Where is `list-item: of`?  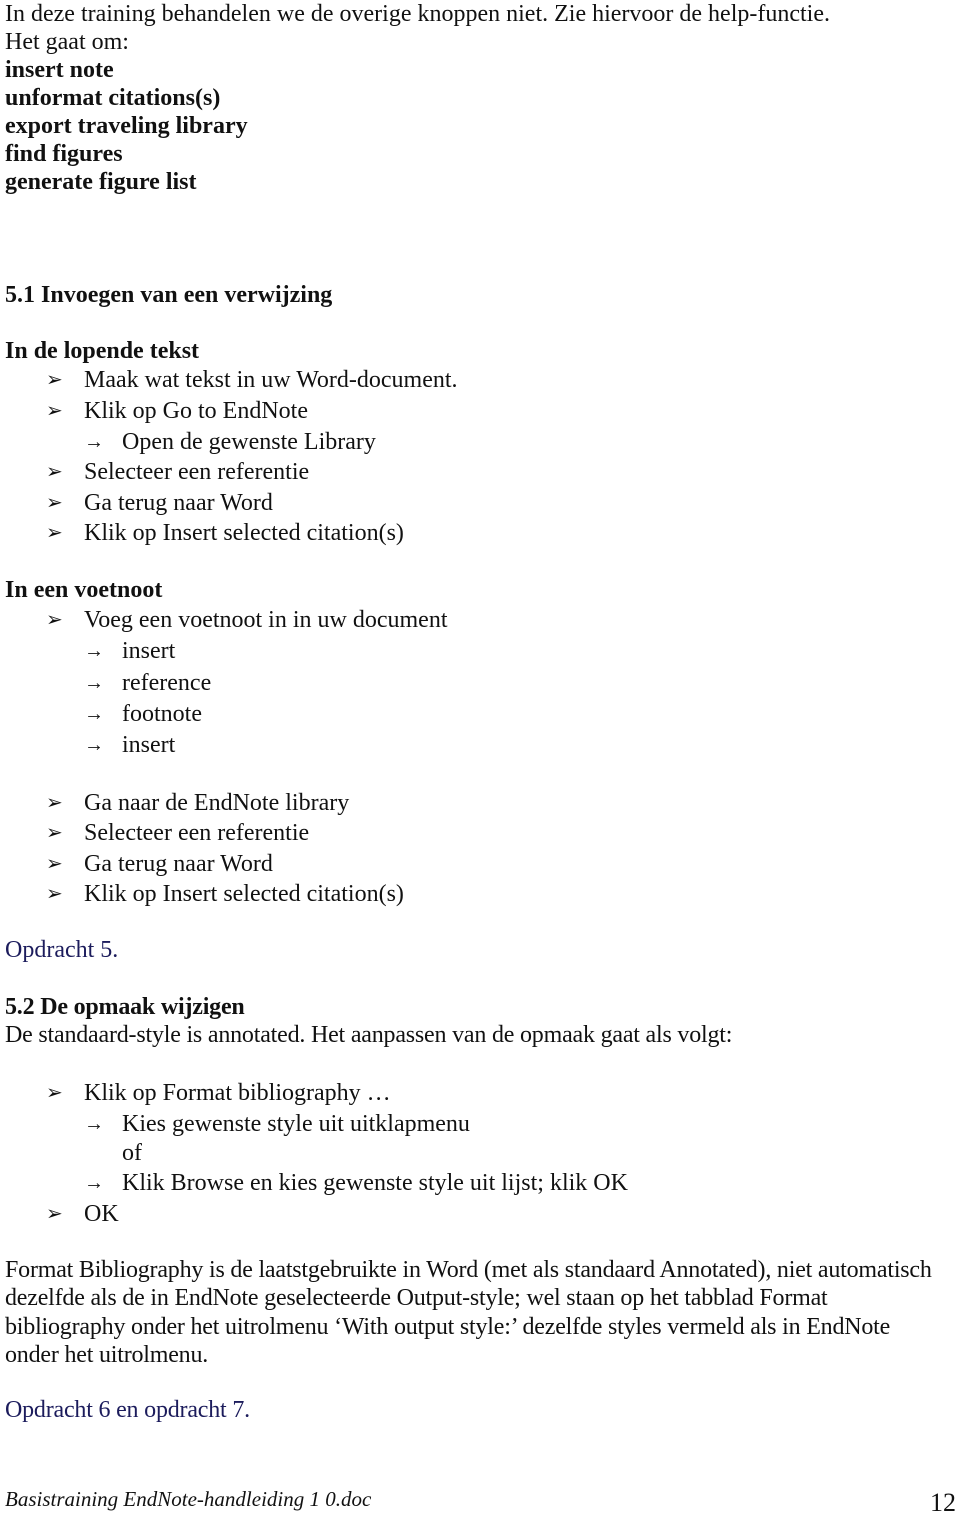 list-item: of is located at coordinates (132, 1153).